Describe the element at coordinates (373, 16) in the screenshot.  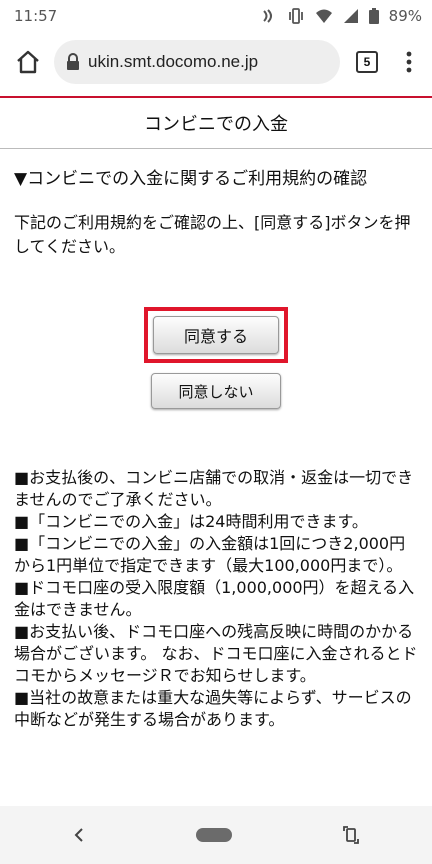
I see `battery-icon` at that location.